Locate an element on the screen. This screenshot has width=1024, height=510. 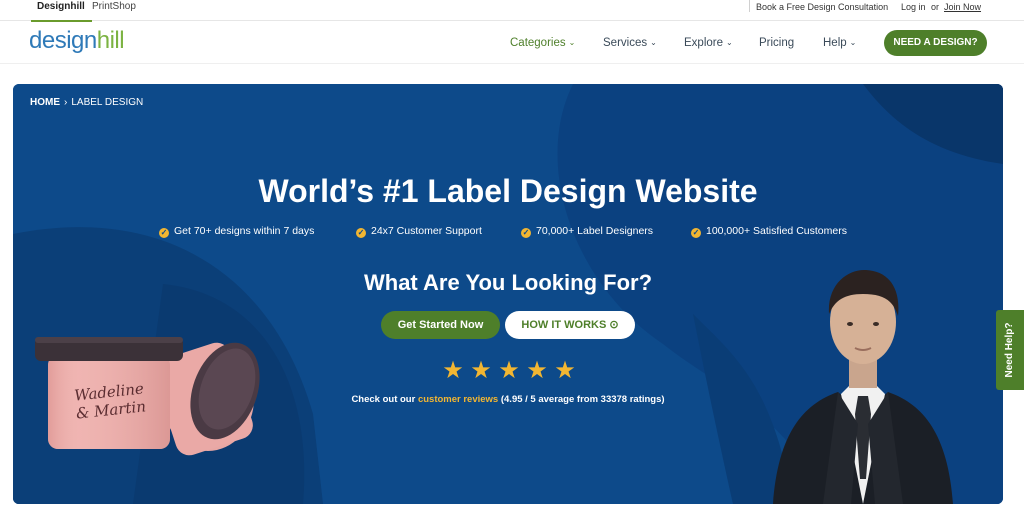
hero-title: World’s #1 Label Design Website is located at coordinates (508, 191).